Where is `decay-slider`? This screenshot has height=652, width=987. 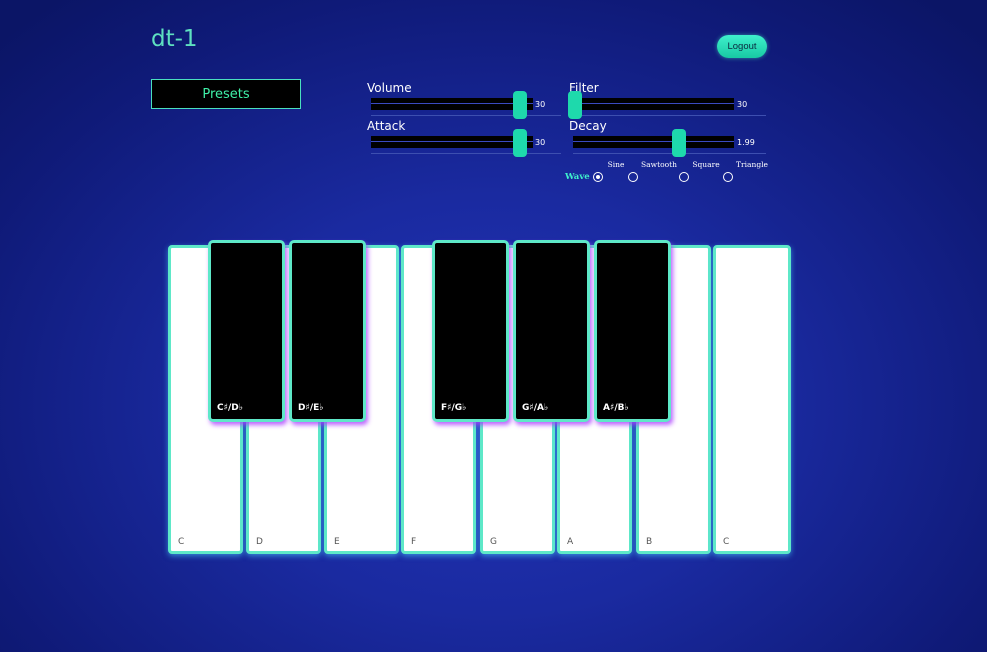
decay-slider is located at coordinates (669, 143).